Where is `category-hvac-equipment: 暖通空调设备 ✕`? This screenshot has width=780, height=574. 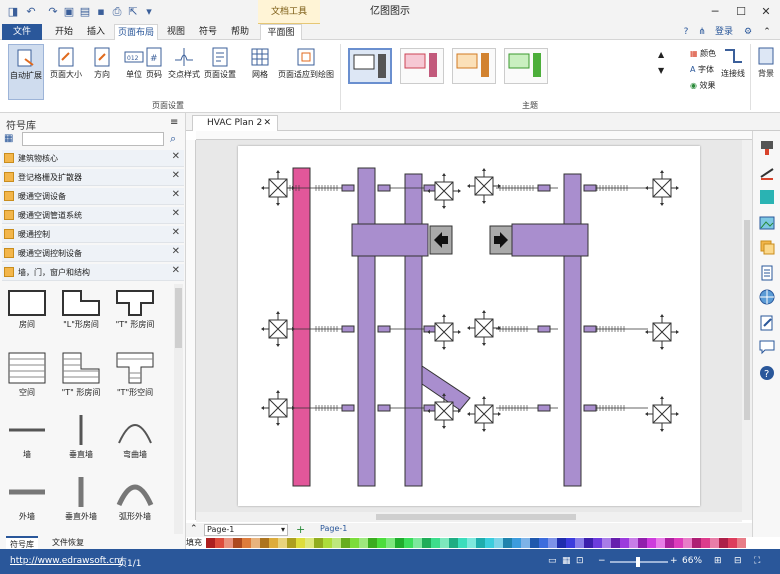 category-hvac-equipment: 暖通空调设备 ✕ is located at coordinates (93, 196).